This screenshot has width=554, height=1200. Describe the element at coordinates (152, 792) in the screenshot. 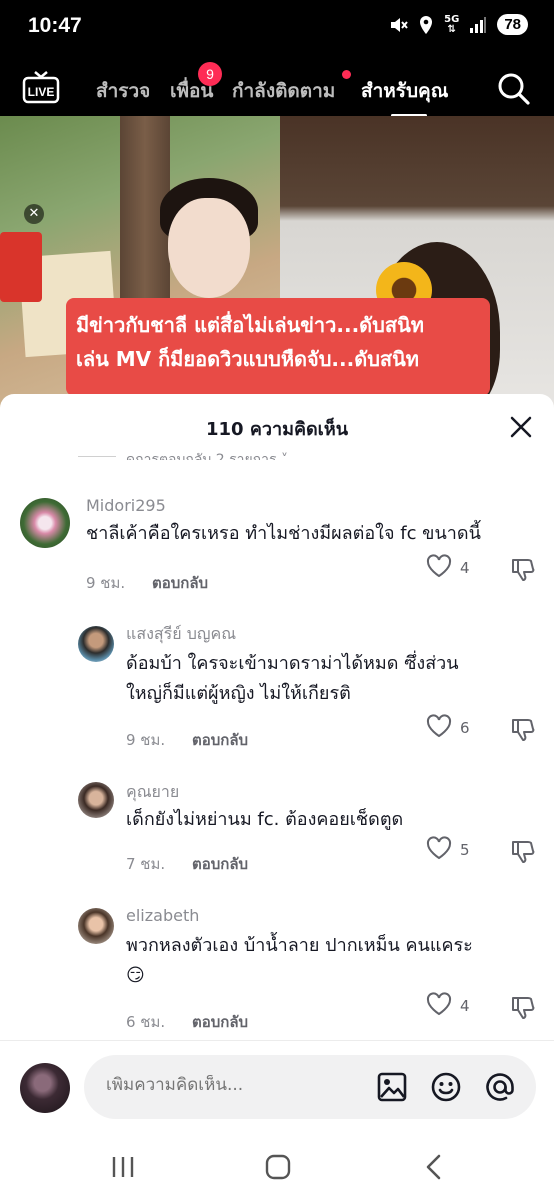

I see `comment-username: คุณยาย` at that location.